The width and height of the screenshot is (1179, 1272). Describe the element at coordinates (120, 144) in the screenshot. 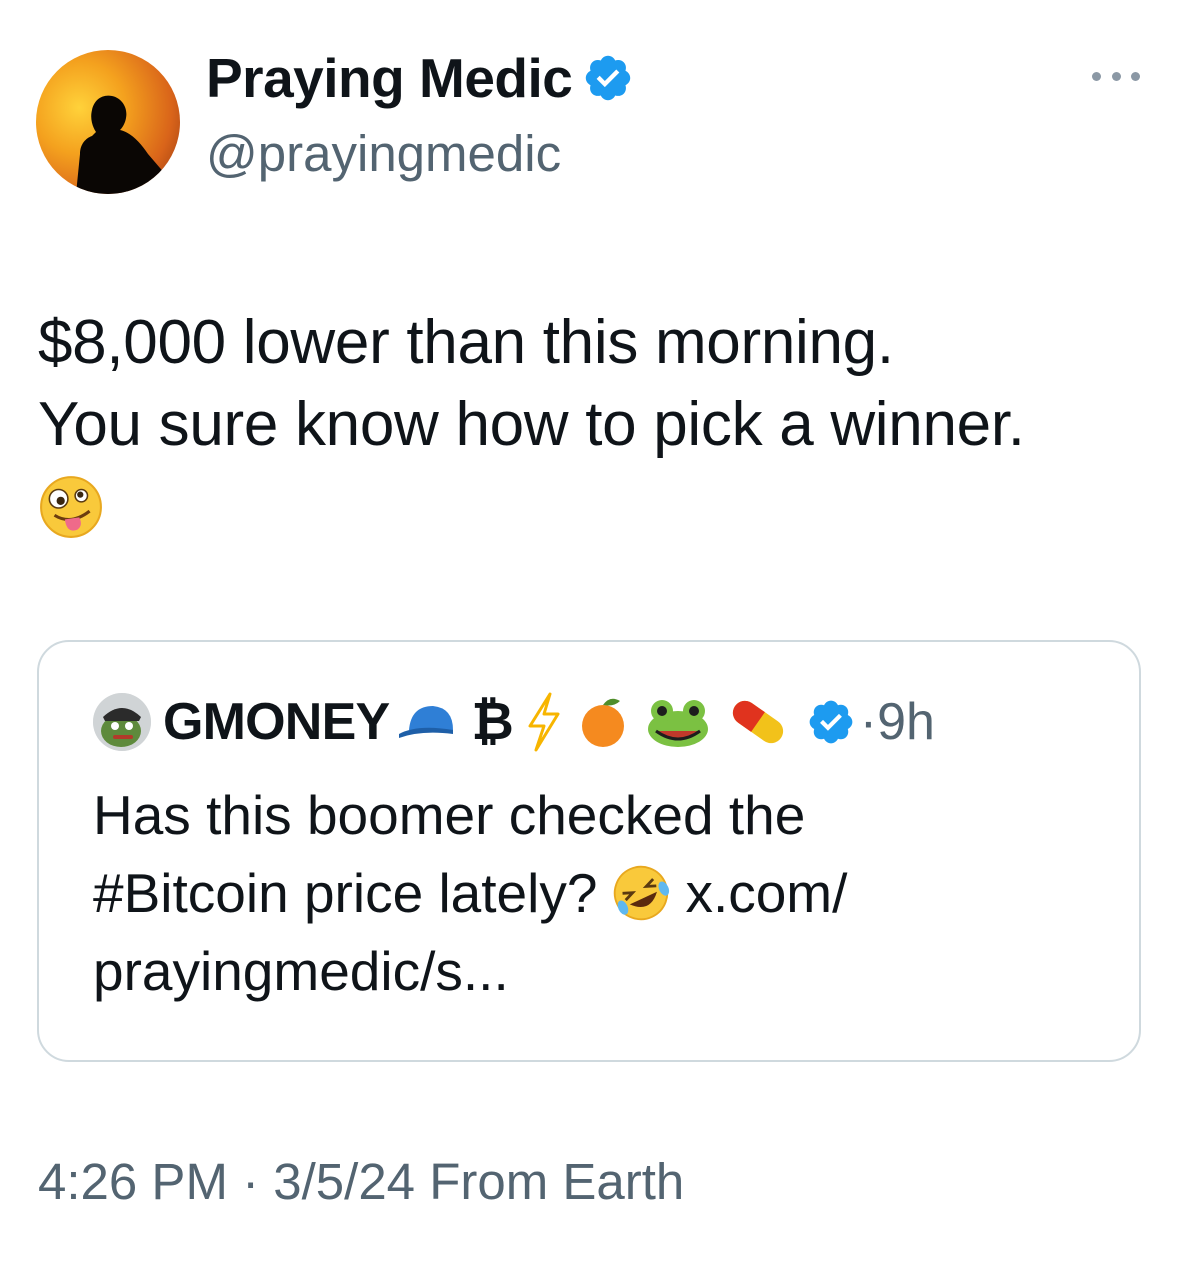

I see `silhouette-avatar-icon` at that location.